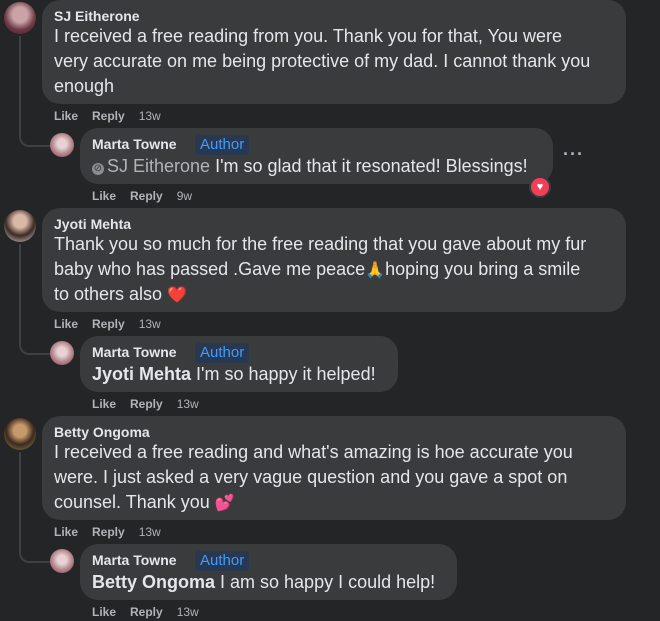  What do you see at coordinates (97, 16) in the screenshot?
I see `comment-author: SJ Eitherone` at bounding box center [97, 16].